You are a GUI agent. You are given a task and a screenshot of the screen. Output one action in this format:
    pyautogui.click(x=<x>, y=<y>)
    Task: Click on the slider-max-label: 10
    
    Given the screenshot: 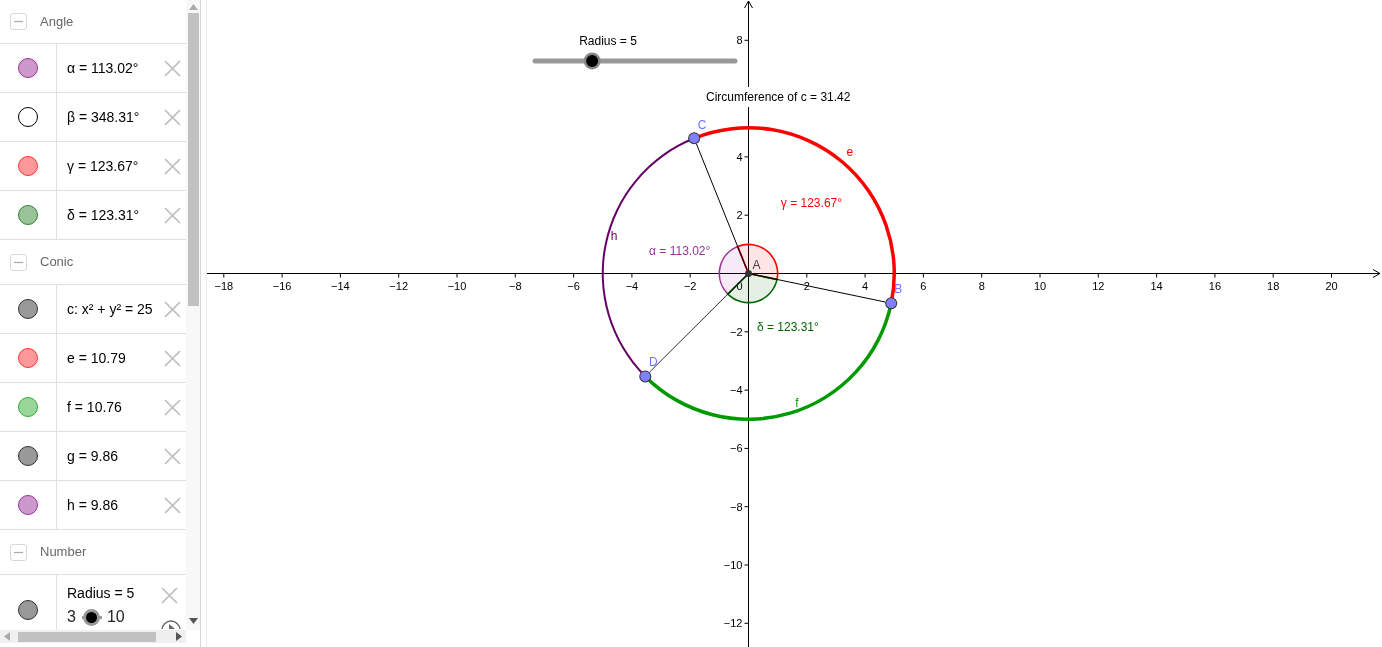 What is the action you would take?
    pyautogui.click(x=115, y=617)
    